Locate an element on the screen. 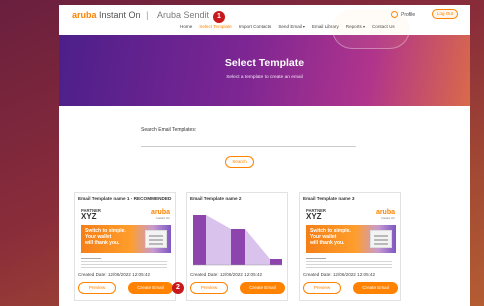  brand-name: aruba is located at coordinates (84, 15).